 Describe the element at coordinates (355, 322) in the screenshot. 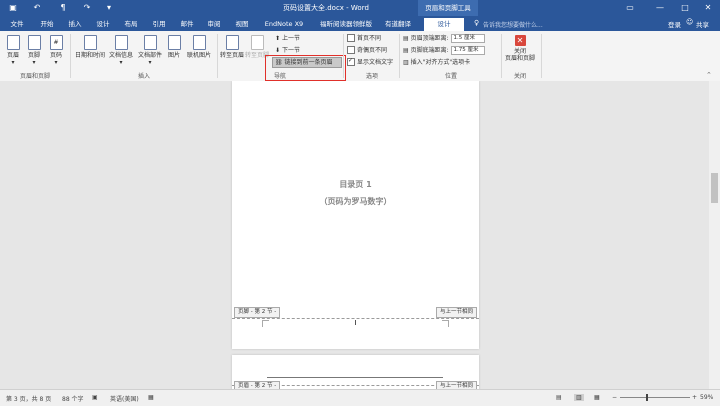

I see `text-cursor` at that location.